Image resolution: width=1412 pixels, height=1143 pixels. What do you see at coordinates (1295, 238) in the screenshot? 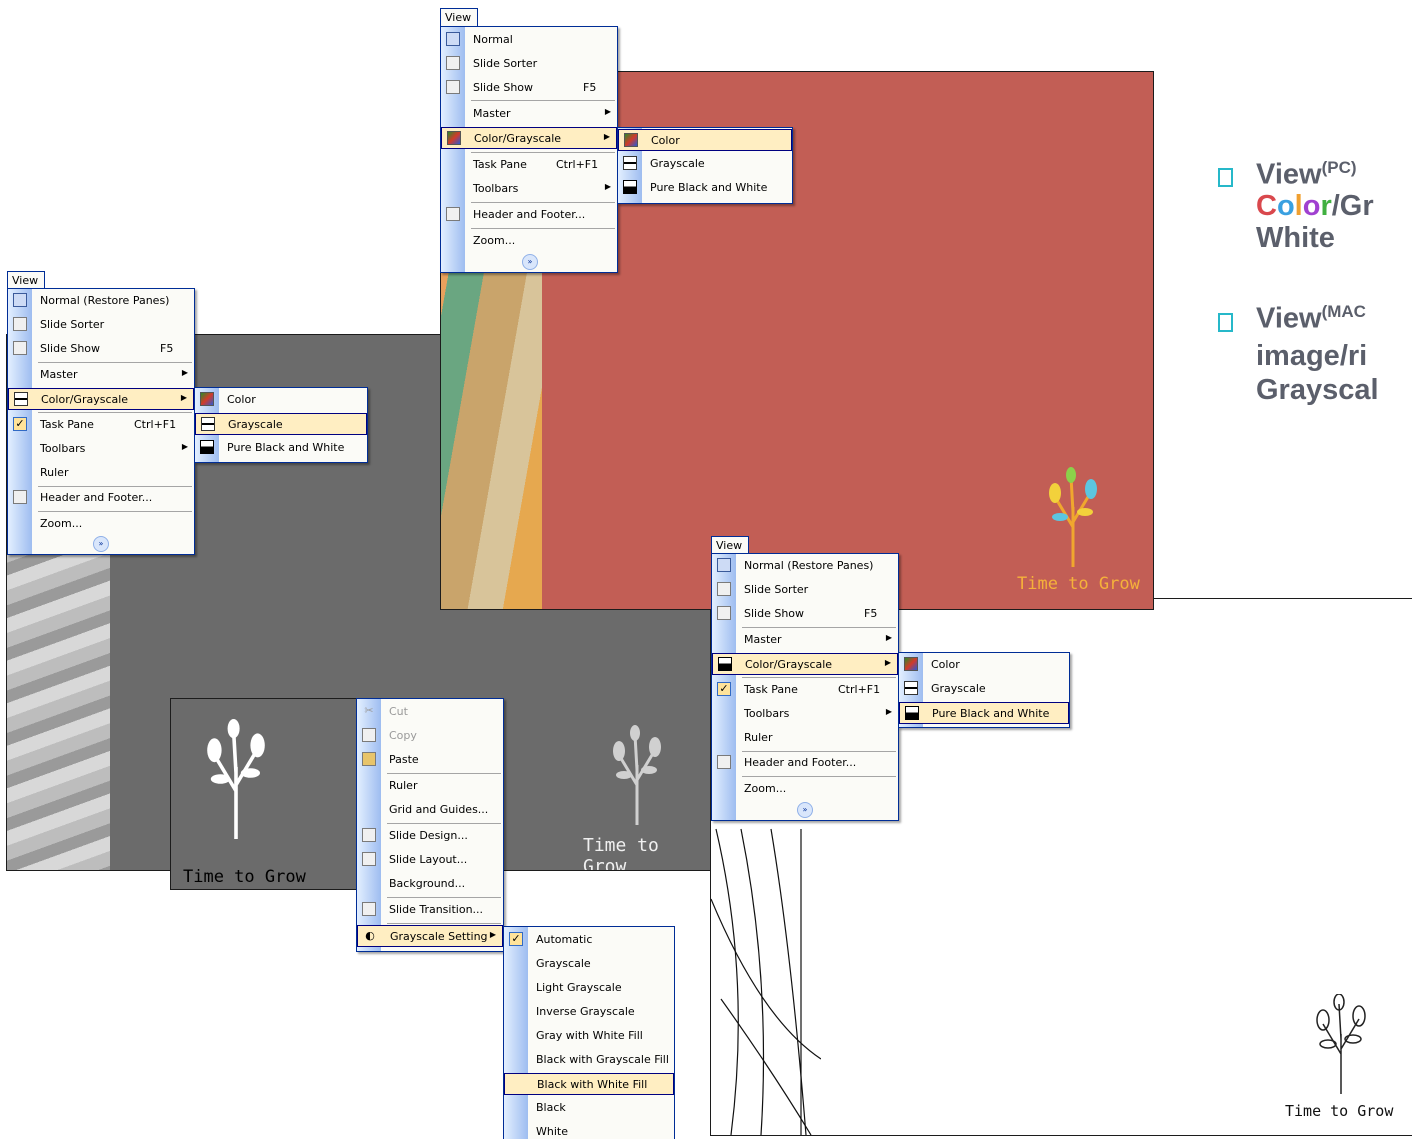
I see `bullet-1-line-3: White` at bounding box center [1295, 238].